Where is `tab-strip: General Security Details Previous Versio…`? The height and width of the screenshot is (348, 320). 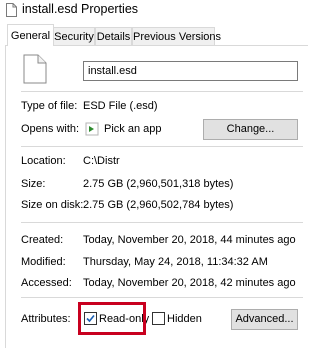 tab-strip: General Security Details Previous Versio… is located at coordinates (151, 35).